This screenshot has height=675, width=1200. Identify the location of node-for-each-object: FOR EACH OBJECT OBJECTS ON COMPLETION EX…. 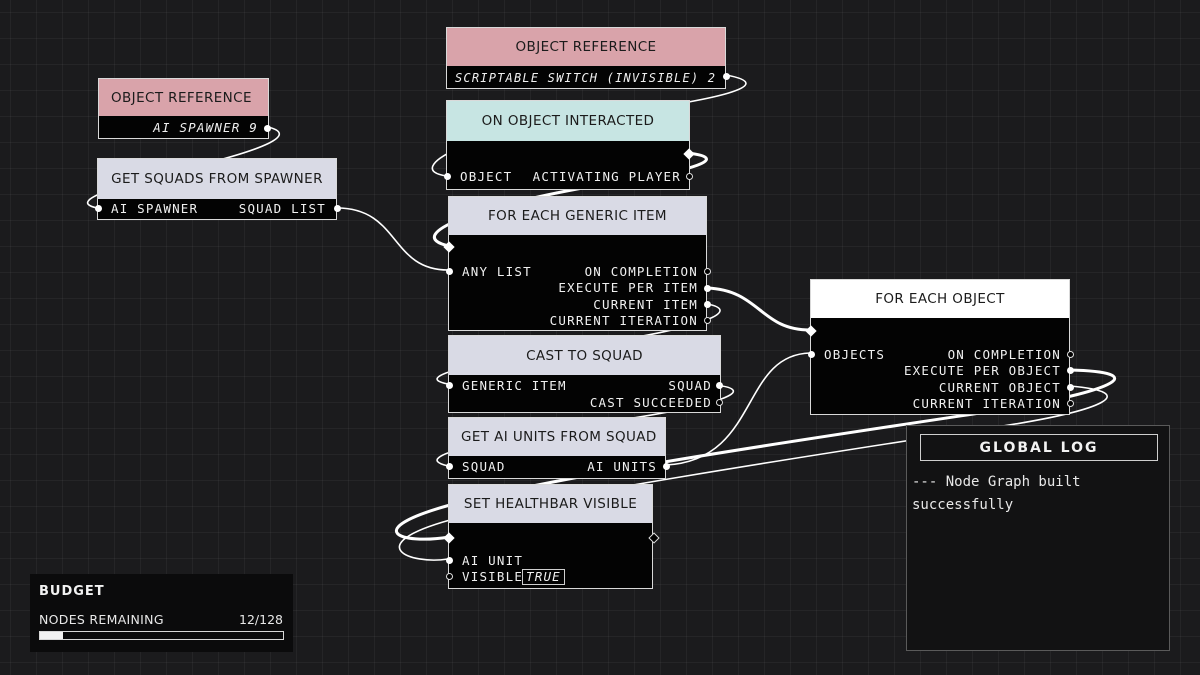
(939, 347).